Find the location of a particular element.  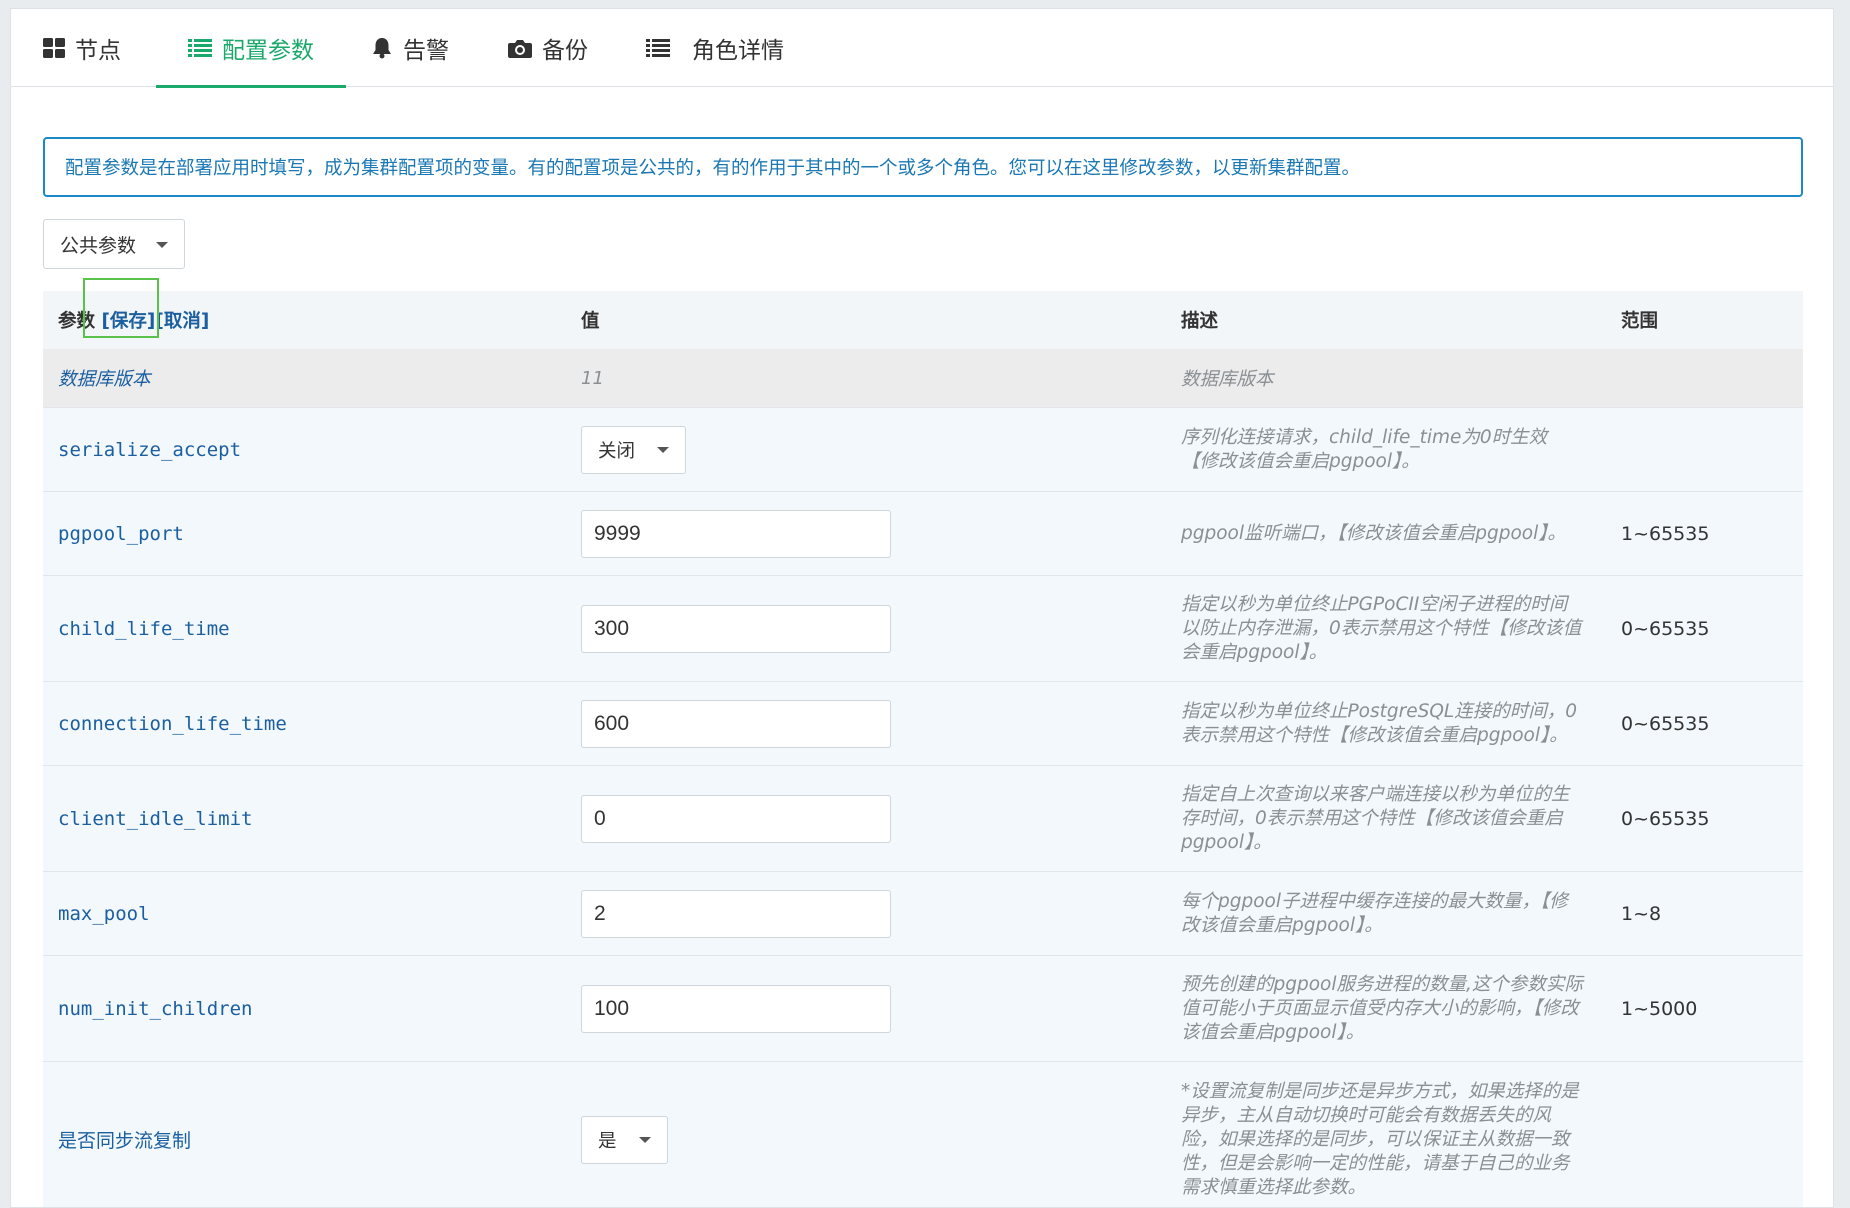

connection-life-time-input is located at coordinates (736, 724).